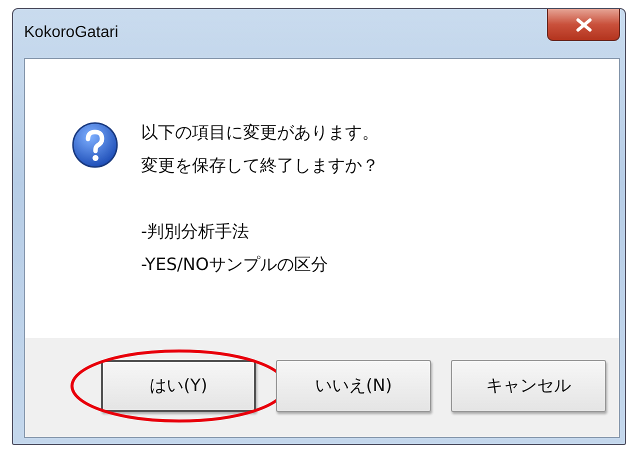 This screenshot has width=629, height=452. Describe the element at coordinates (260, 166) in the screenshot. I see `message-text: 変更を保存して終了しますか？` at that location.